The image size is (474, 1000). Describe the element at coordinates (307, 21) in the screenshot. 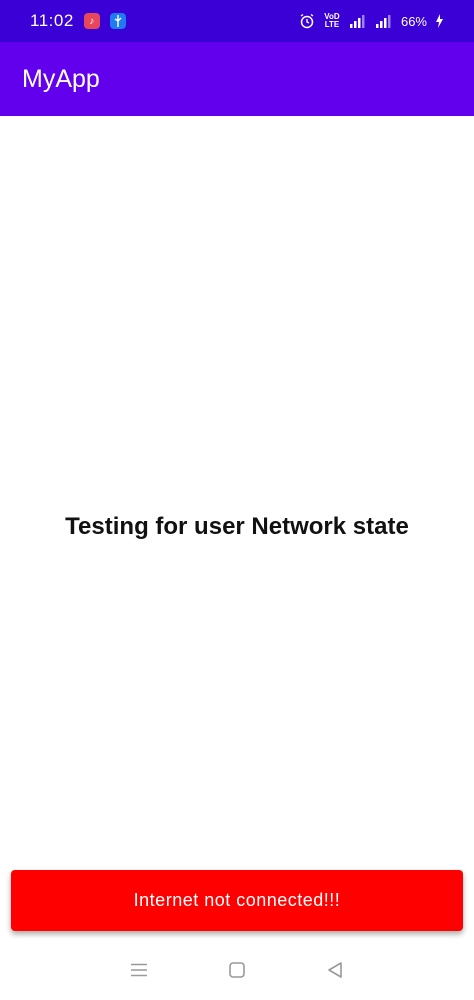

I see `alarm-icon` at that location.